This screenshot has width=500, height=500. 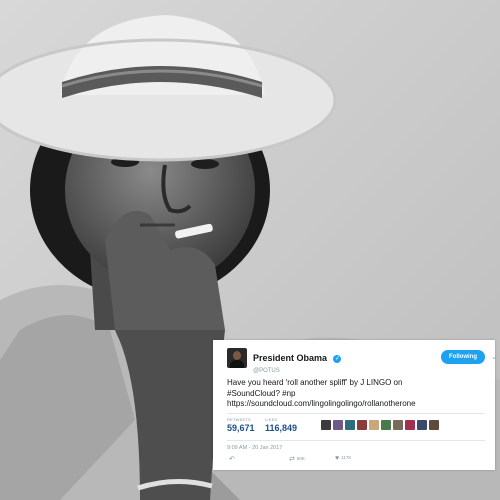 What do you see at coordinates (463, 357) in the screenshot?
I see `following-button: Following` at bounding box center [463, 357].